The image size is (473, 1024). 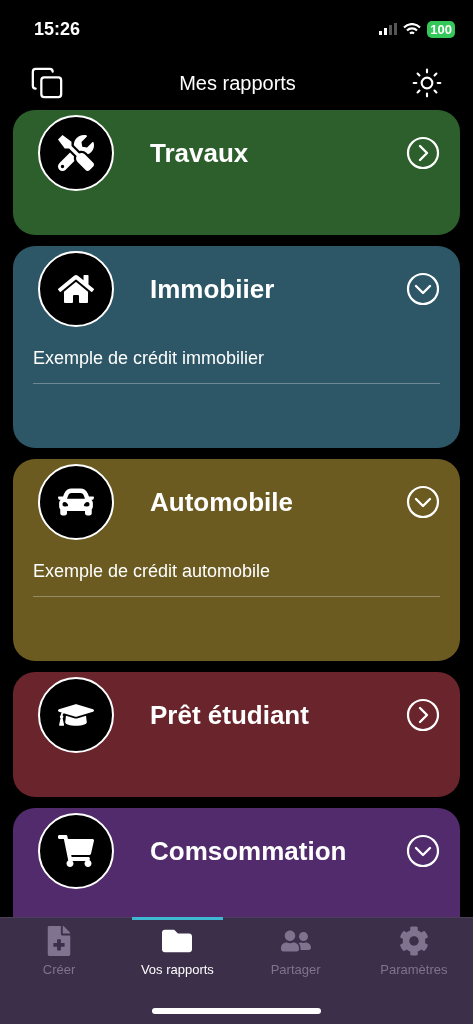 I want to click on category-title: Prêt étudiant, so click(x=230, y=715).